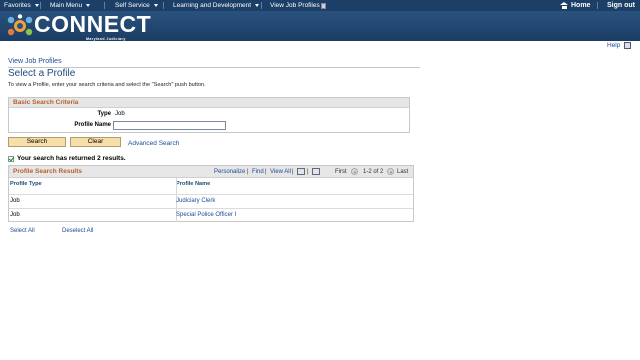 This screenshot has width=640, height=360. What do you see at coordinates (354, 171) in the screenshot?
I see `previous-icon` at bounding box center [354, 171].